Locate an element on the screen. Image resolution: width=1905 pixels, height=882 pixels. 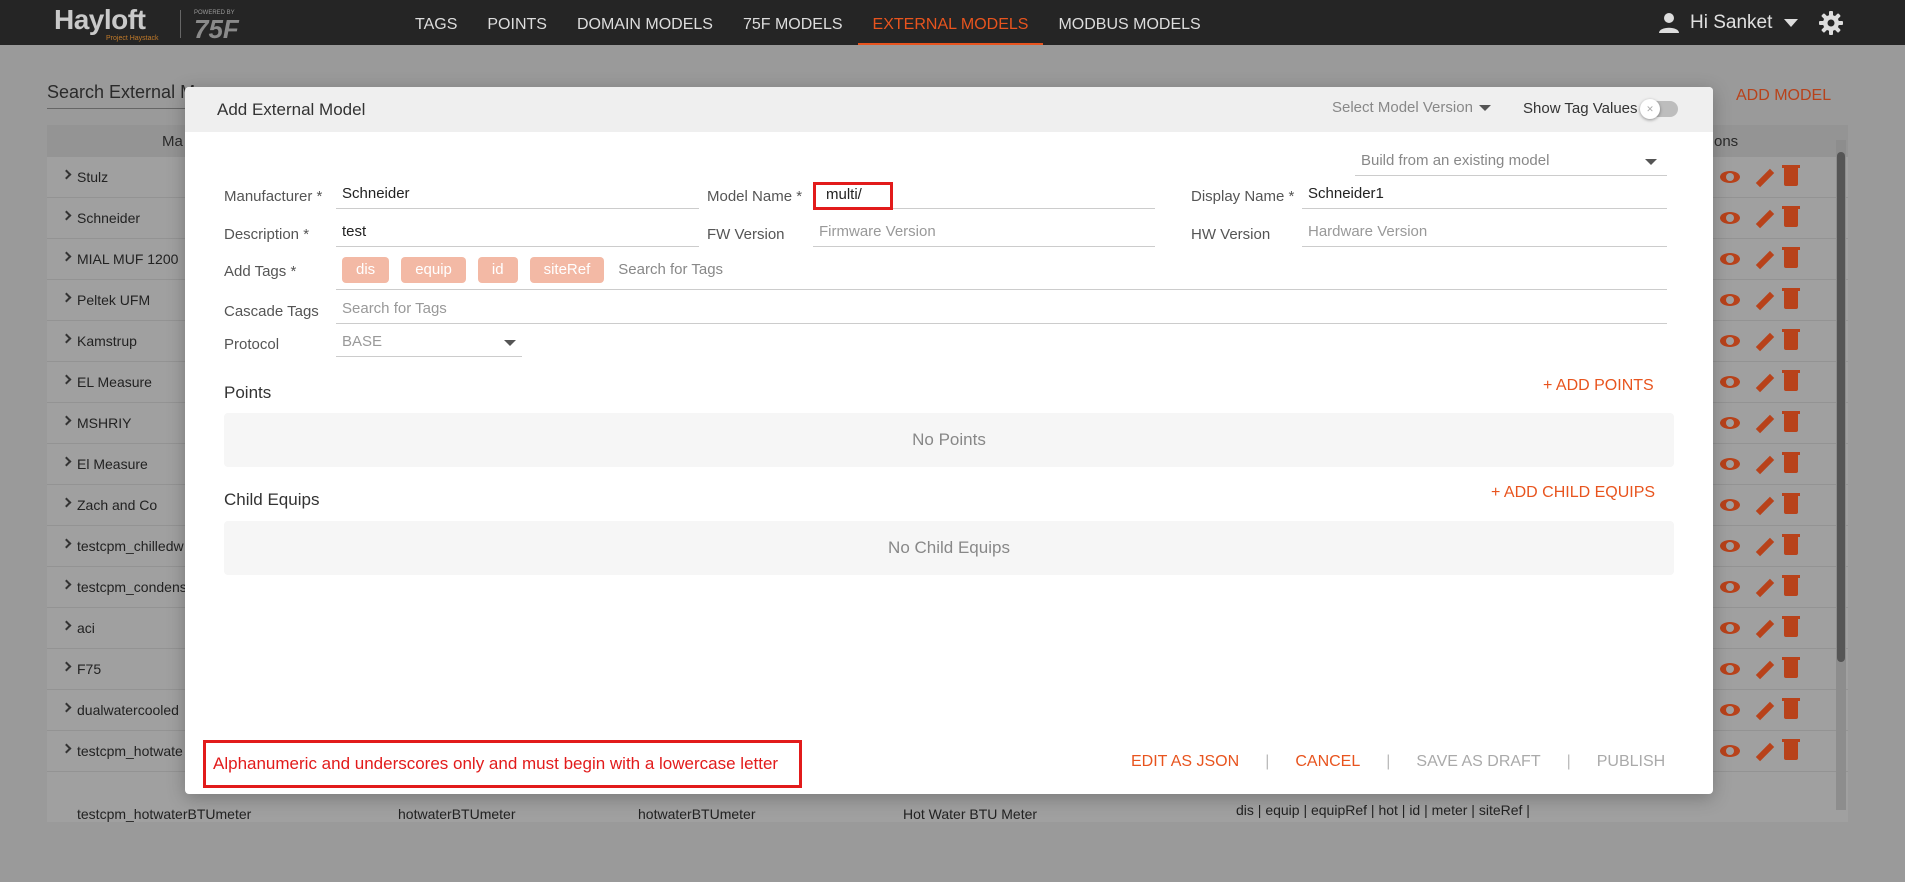
hw-version-field: Hardware Version is located at coordinates (1484, 233).